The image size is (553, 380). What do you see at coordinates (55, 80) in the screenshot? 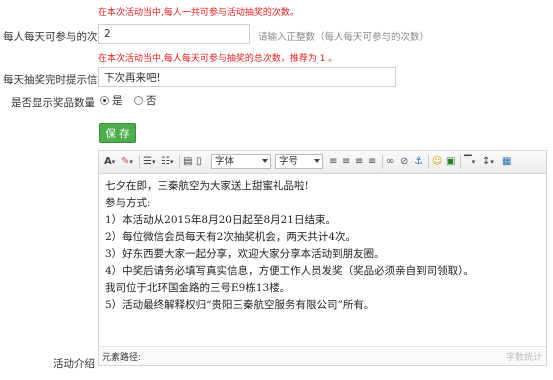
I see `tip-message-label: 每天抽奖完时提示信息` at bounding box center [55, 80].